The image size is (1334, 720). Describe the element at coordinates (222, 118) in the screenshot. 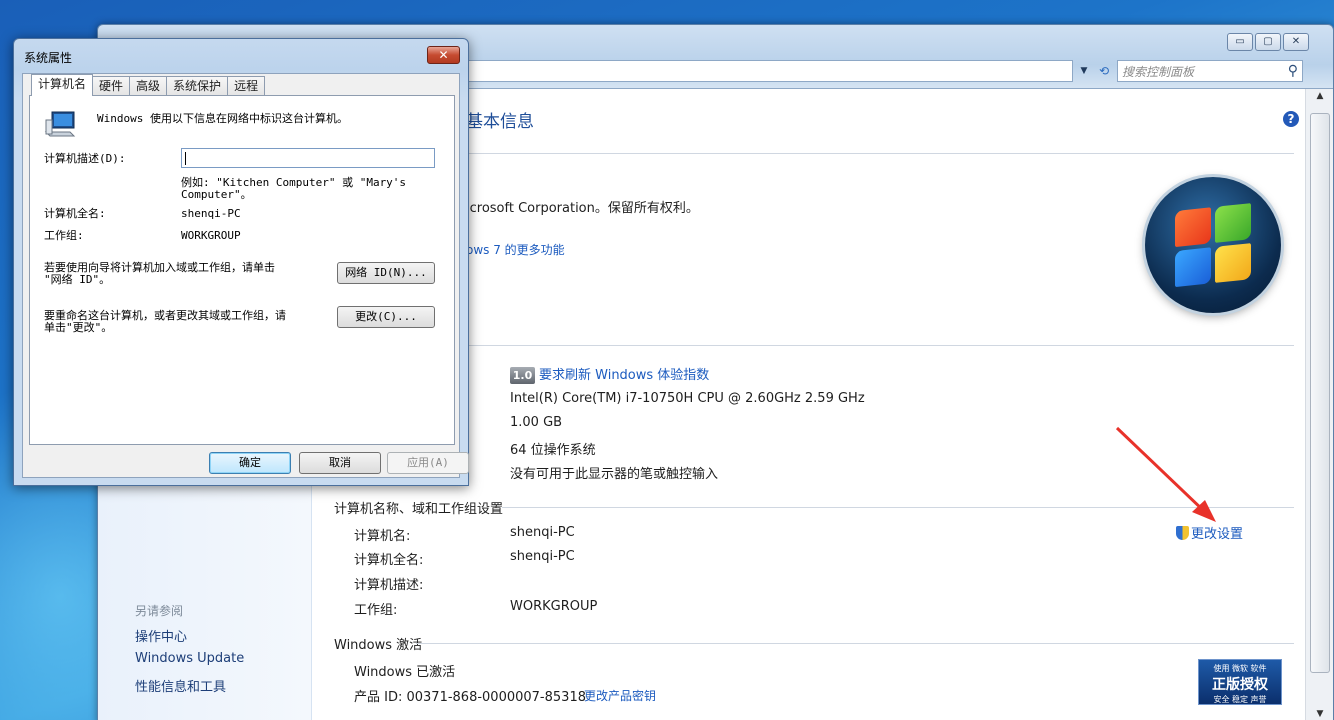

I see `intro-text: Windows 使用以下信息在网络中标识这台计算机。` at that location.